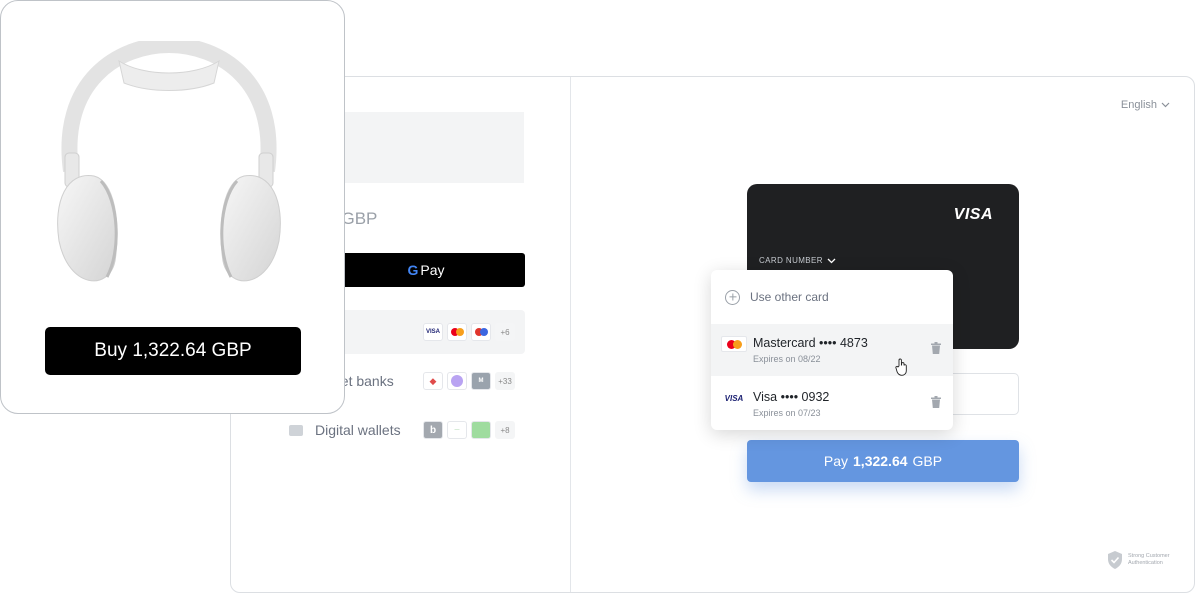  What do you see at coordinates (973, 214) in the screenshot?
I see `card-brand-logo: VISA` at bounding box center [973, 214].